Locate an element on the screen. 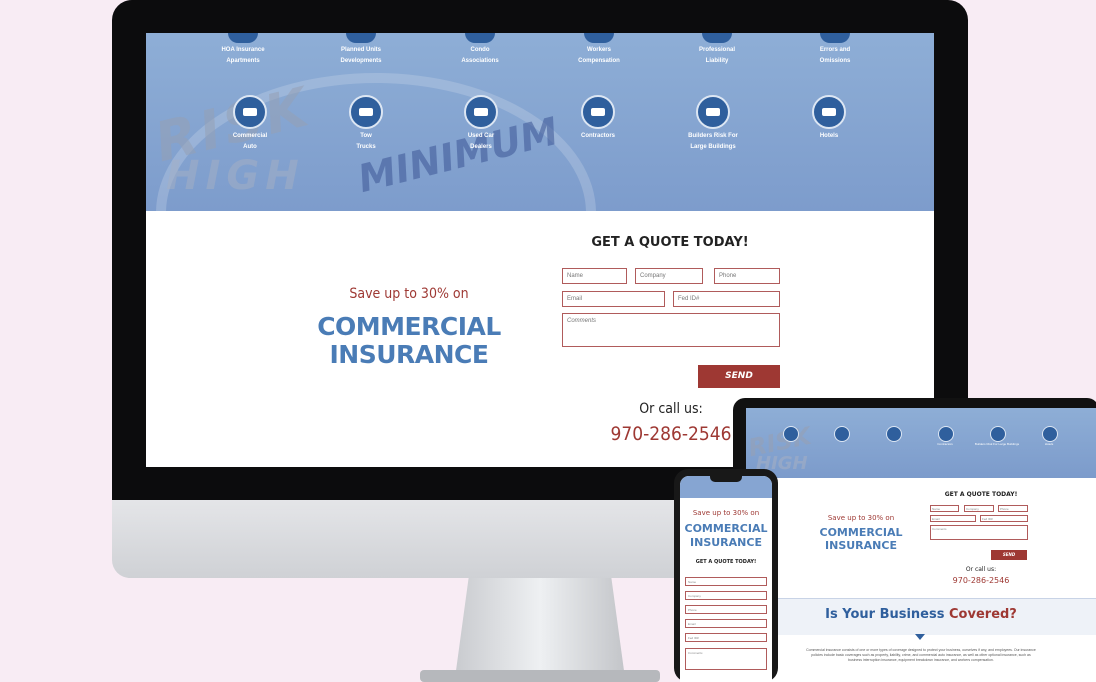  service-label: Omissions is located at coordinates (835, 61).